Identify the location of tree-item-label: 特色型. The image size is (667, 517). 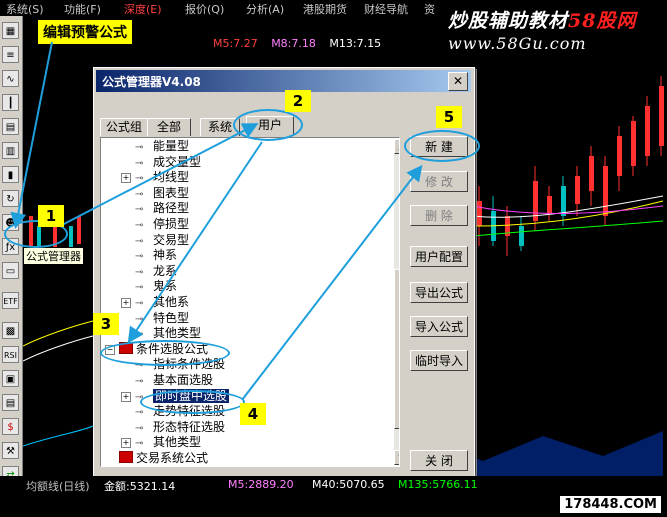
(171, 317).